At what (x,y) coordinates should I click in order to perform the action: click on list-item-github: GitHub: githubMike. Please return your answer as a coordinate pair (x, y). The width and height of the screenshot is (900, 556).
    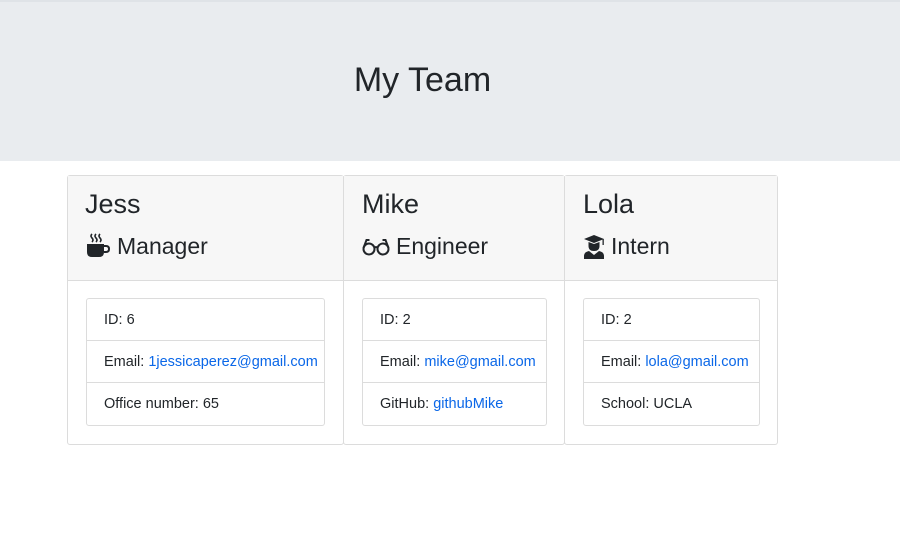
    Looking at the image, I should click on (454, 404).